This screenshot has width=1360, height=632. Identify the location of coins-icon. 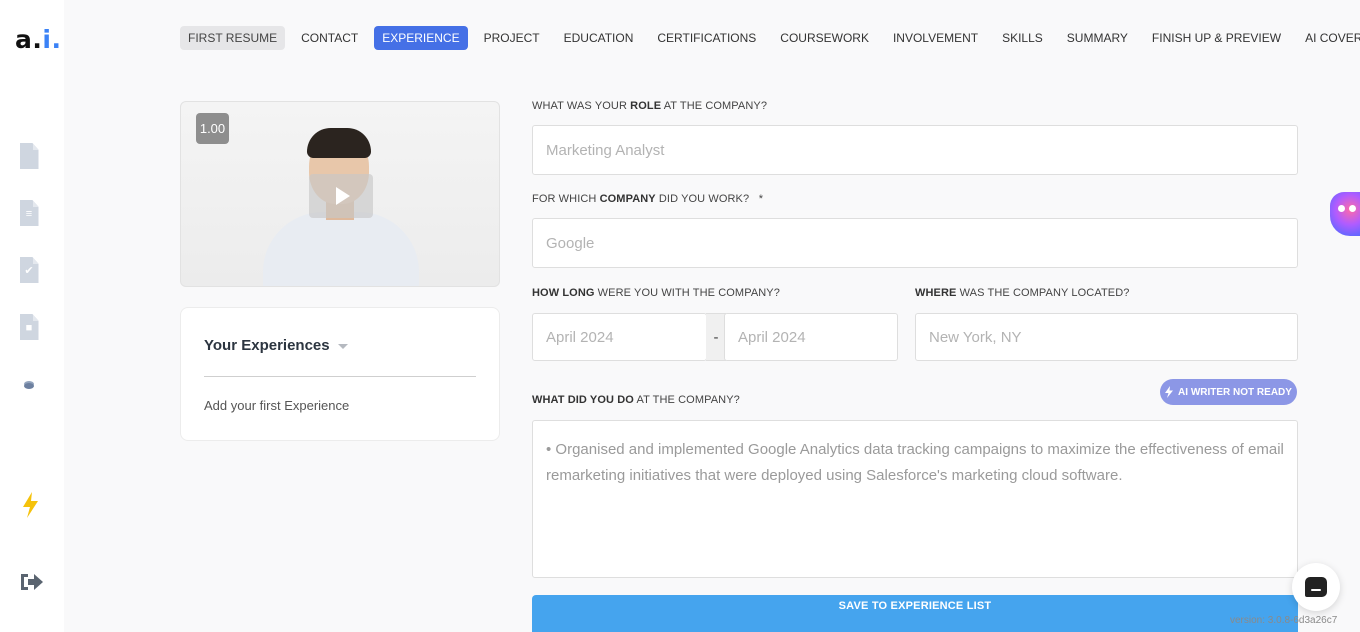
(29, 385).